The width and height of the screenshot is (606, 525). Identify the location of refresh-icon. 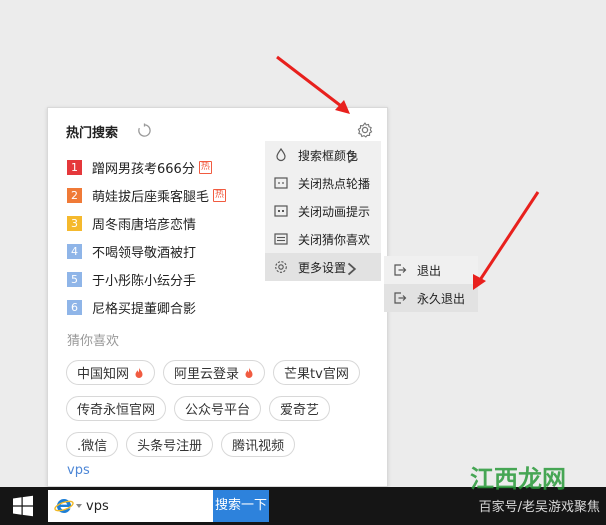
(144, 130).